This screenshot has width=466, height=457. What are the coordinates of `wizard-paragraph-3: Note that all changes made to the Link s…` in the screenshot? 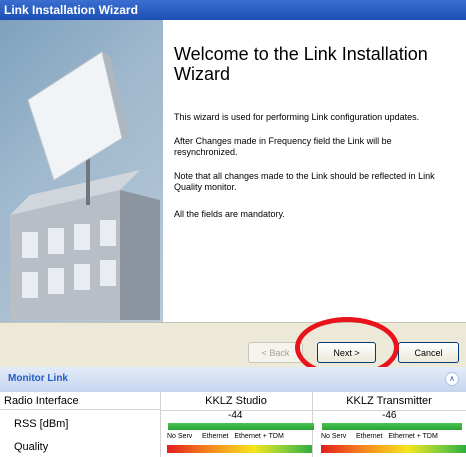 It's located at (304, 181).